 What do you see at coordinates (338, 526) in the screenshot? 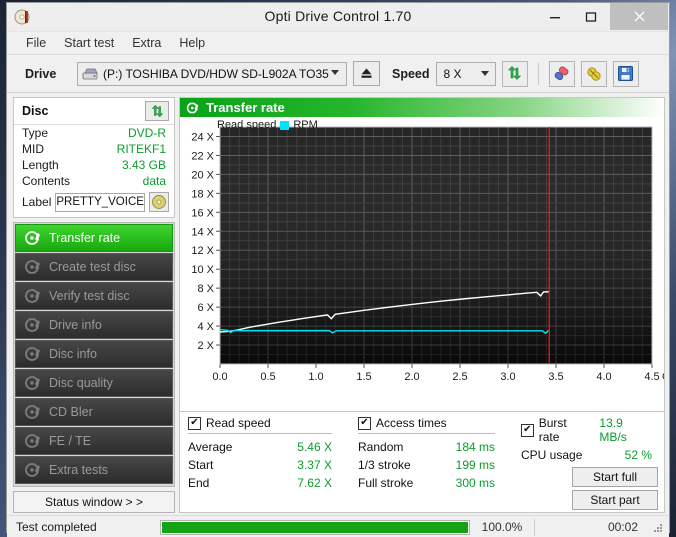
I see `status-bar: Test completed 100.0% 00:02` at bounding box center [338, 526].